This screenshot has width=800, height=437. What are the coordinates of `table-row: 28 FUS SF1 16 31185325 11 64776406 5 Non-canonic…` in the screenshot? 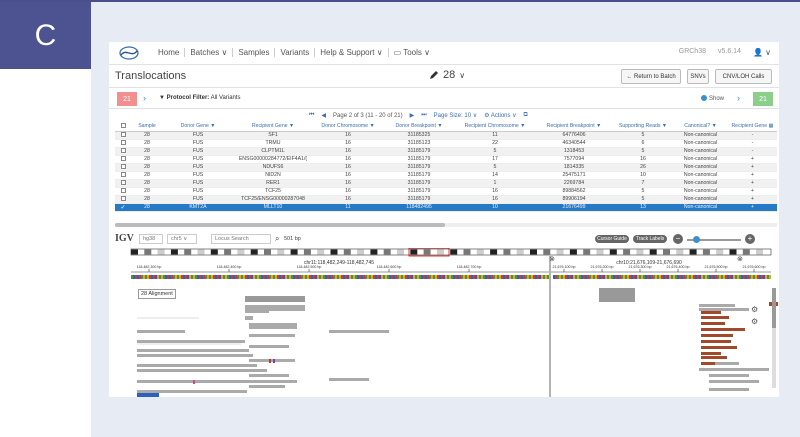 It's located at (446, 135).